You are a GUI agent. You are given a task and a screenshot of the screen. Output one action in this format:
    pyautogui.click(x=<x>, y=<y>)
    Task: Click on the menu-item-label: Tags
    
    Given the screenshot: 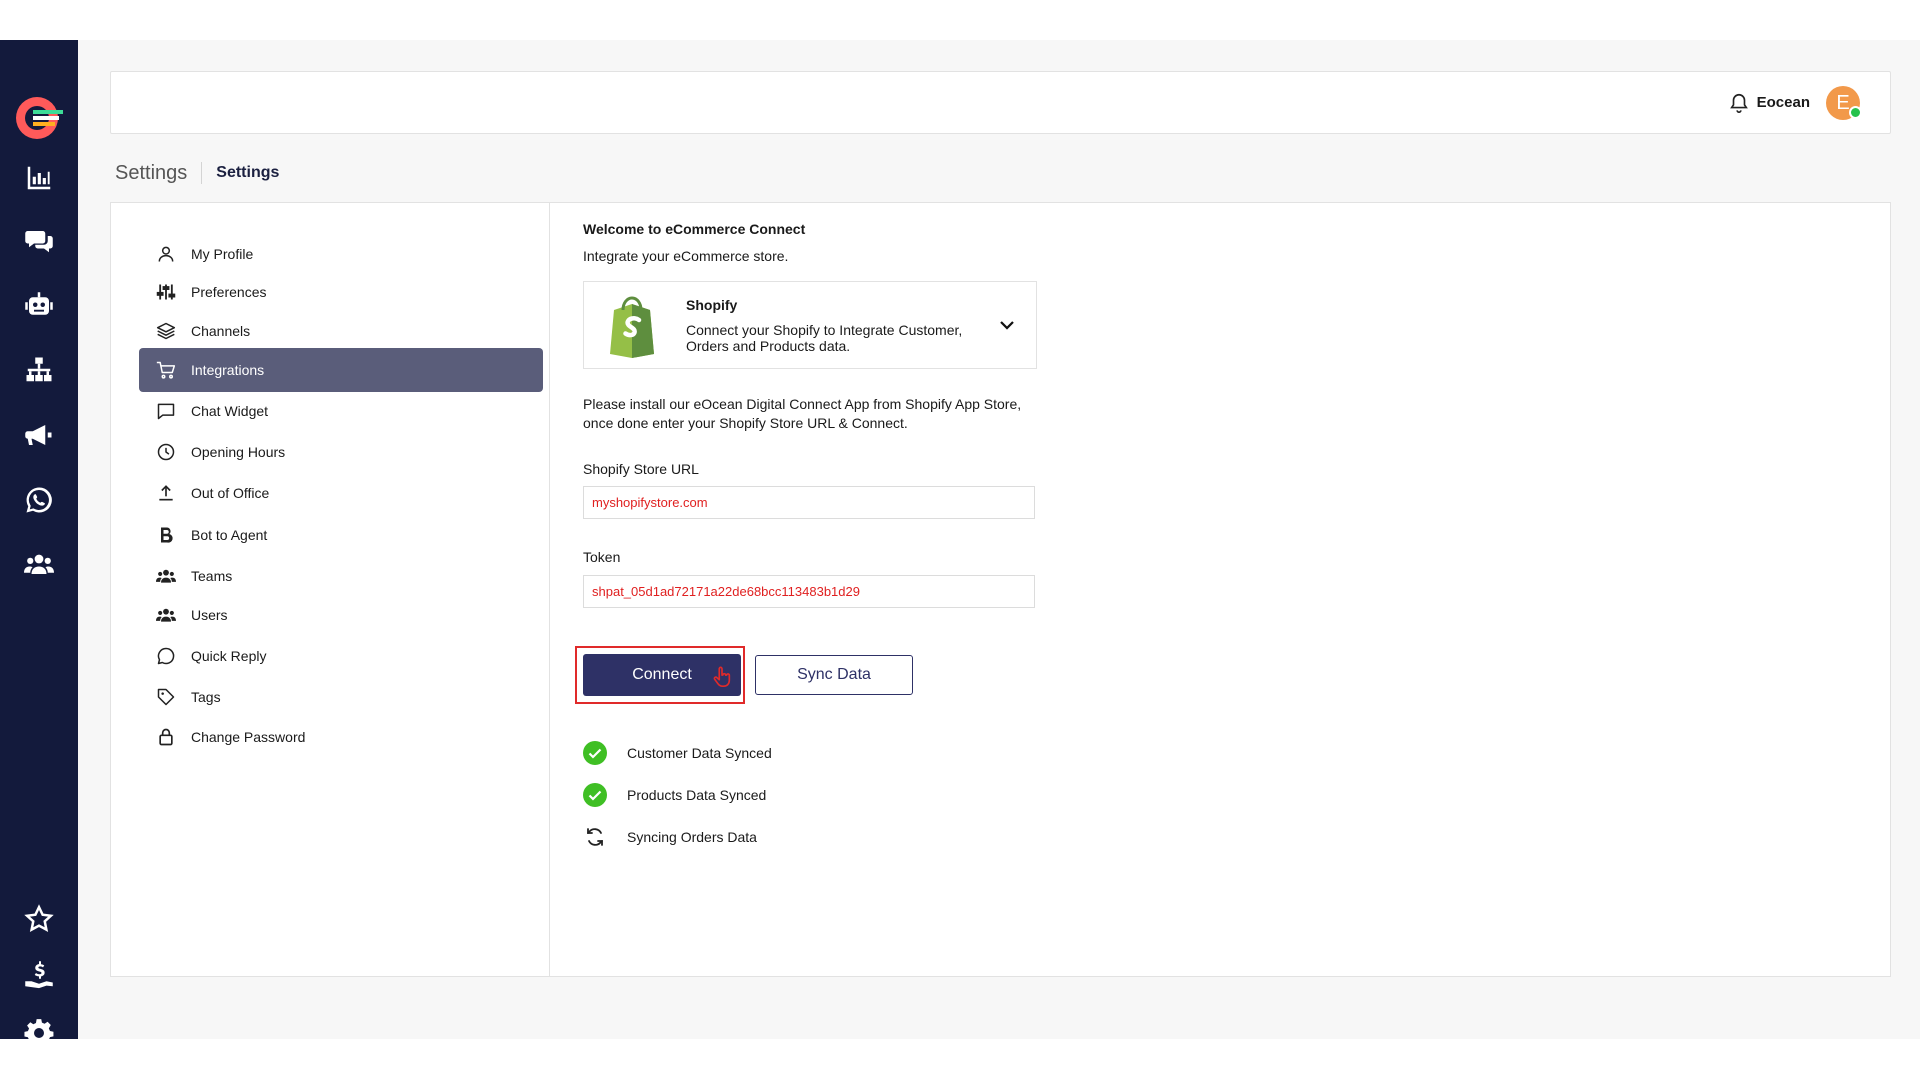 What is the action you would take?
    pyautogui.click(x=206, y=697)
    